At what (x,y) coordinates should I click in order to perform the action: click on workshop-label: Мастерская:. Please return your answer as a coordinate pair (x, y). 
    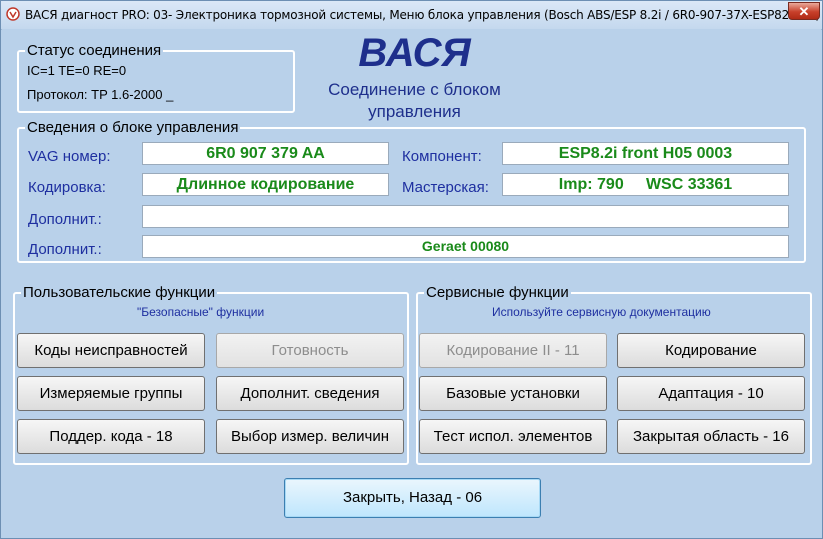
    Looking at the image, I should click on (445, 187).